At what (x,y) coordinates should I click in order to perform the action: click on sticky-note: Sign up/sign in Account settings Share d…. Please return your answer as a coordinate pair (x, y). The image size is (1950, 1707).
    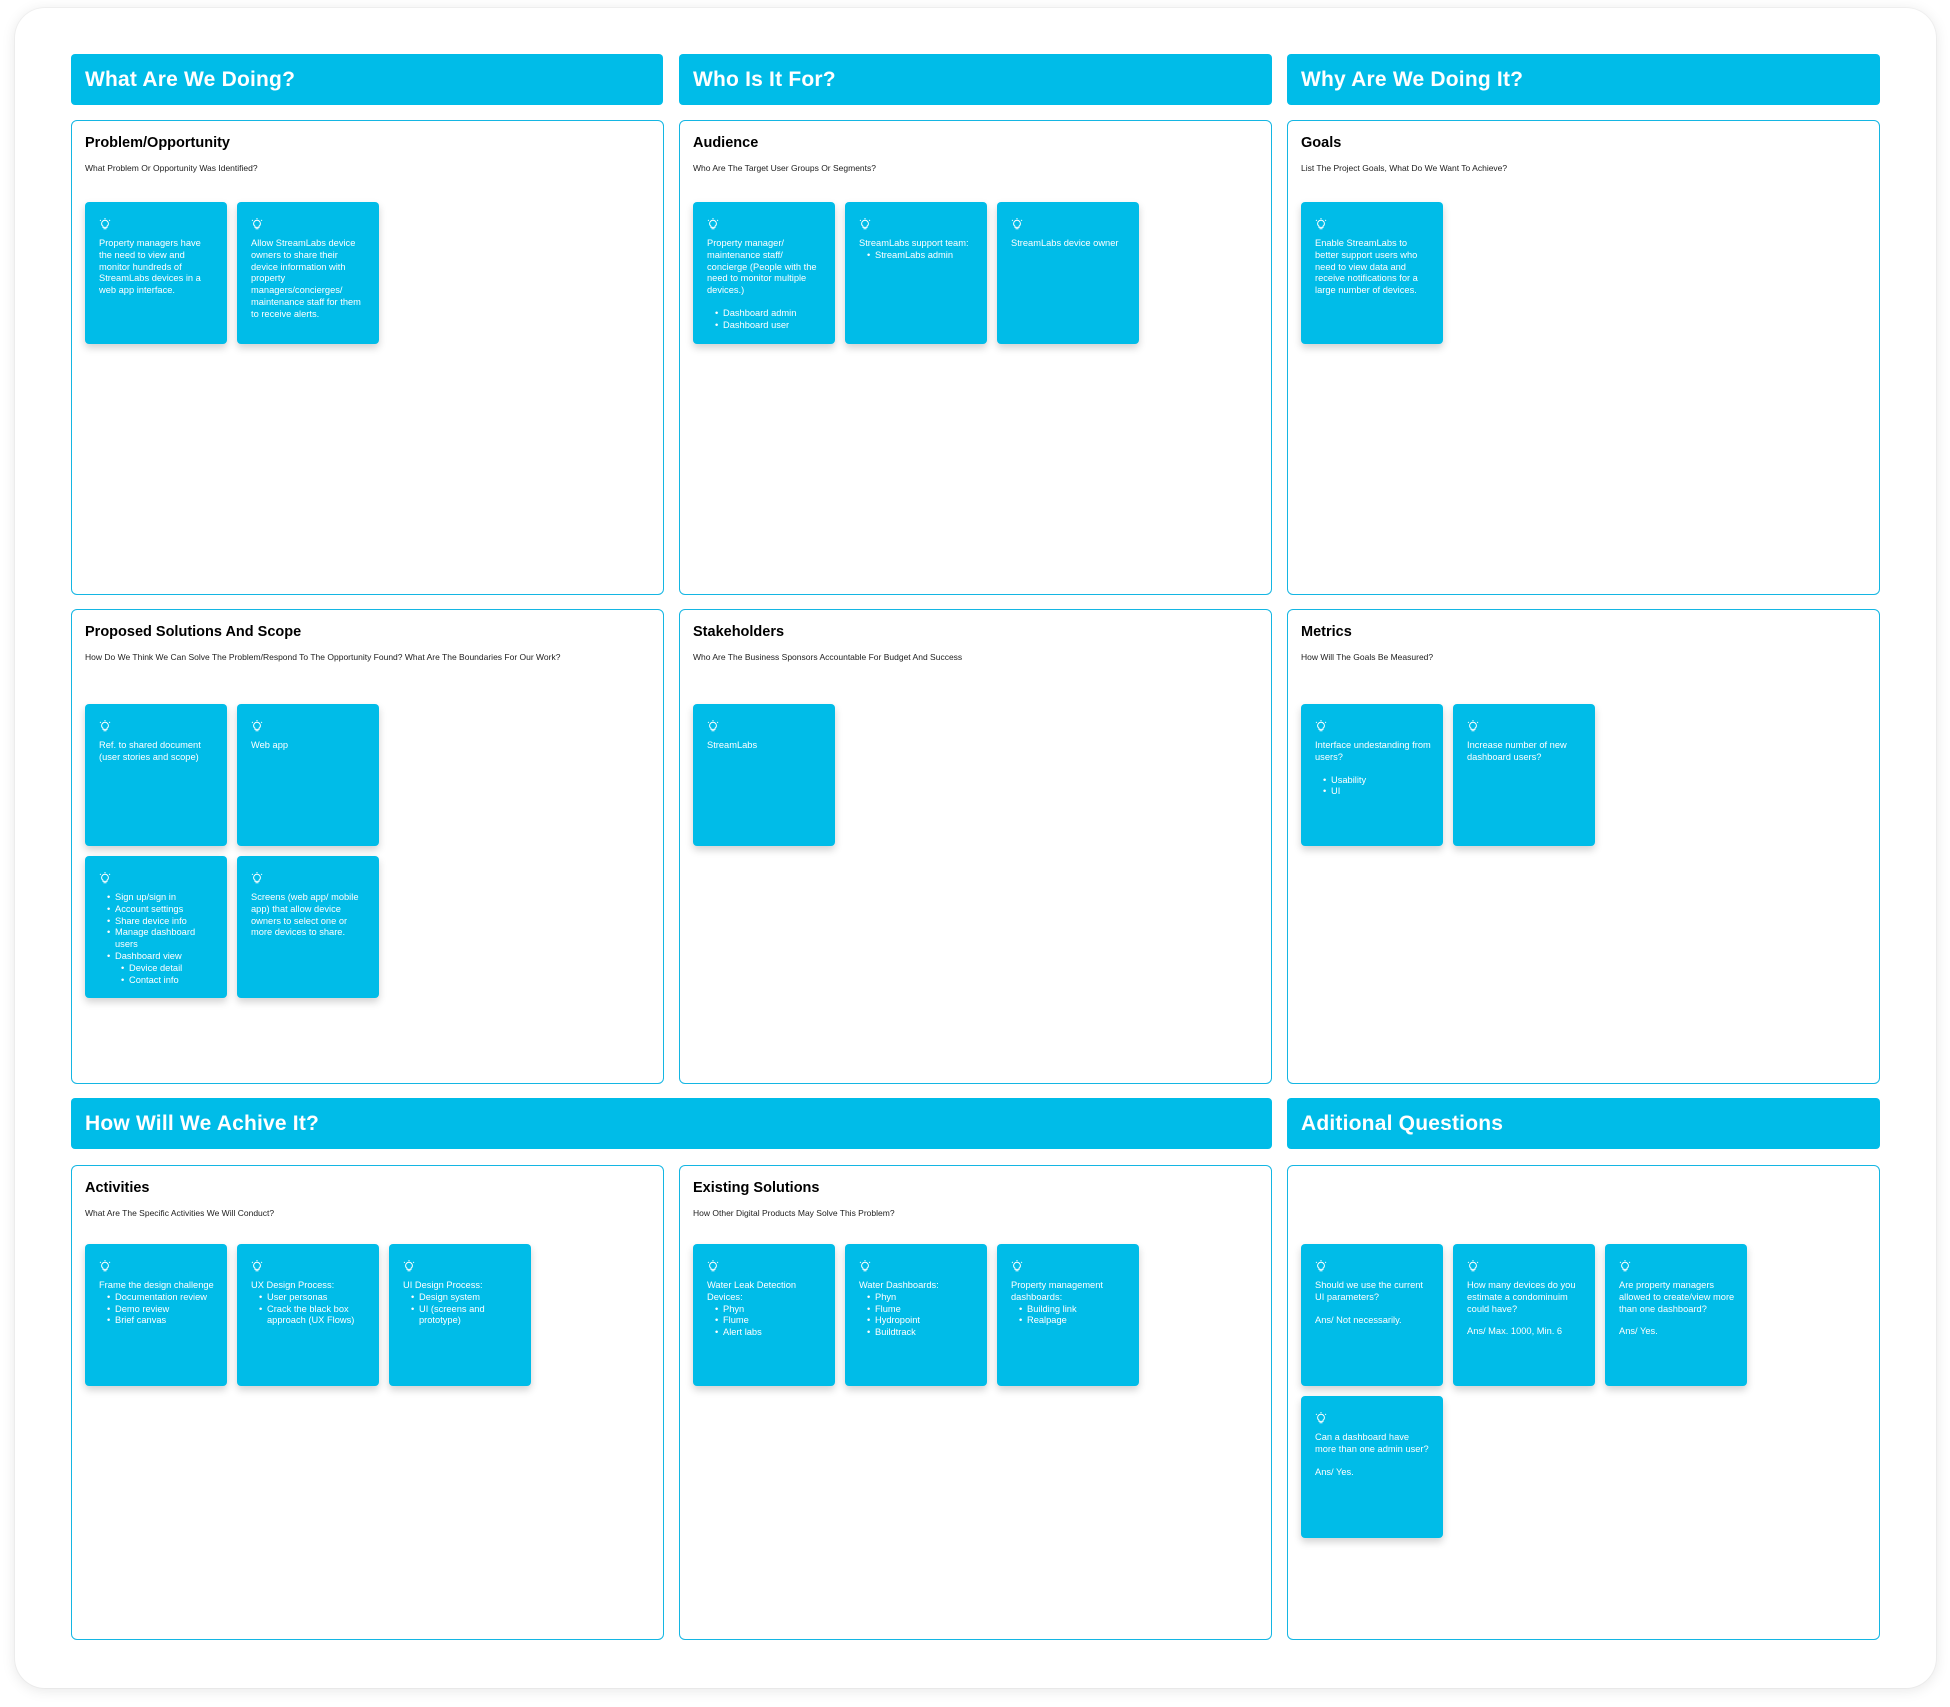
    Looking at the image, I should click on (156, 927).